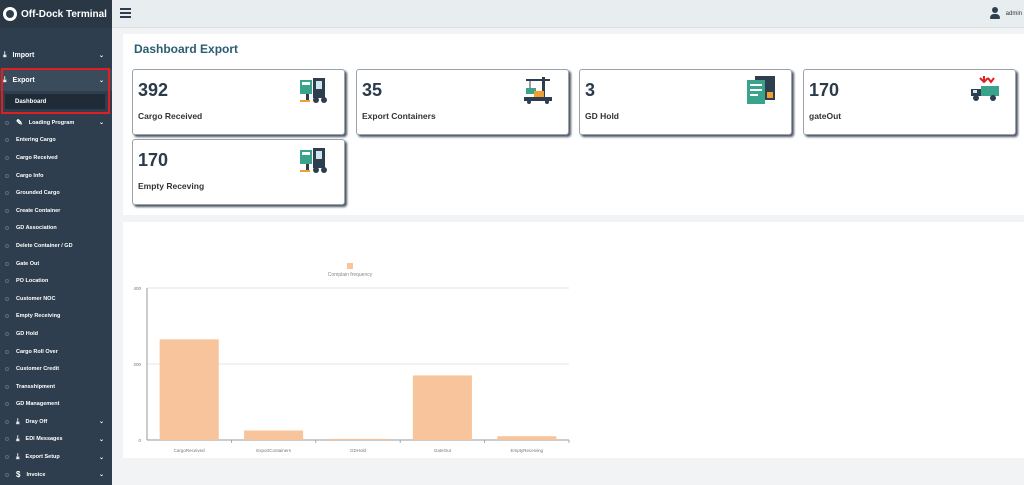 Image resolution: width=1024 pixels, height=485 pixels. What do you see at coordinates (38, 193) in the screenshot?
I see `sidebar-item-label: Grounded Cargo` at bounding box center [38, 193].